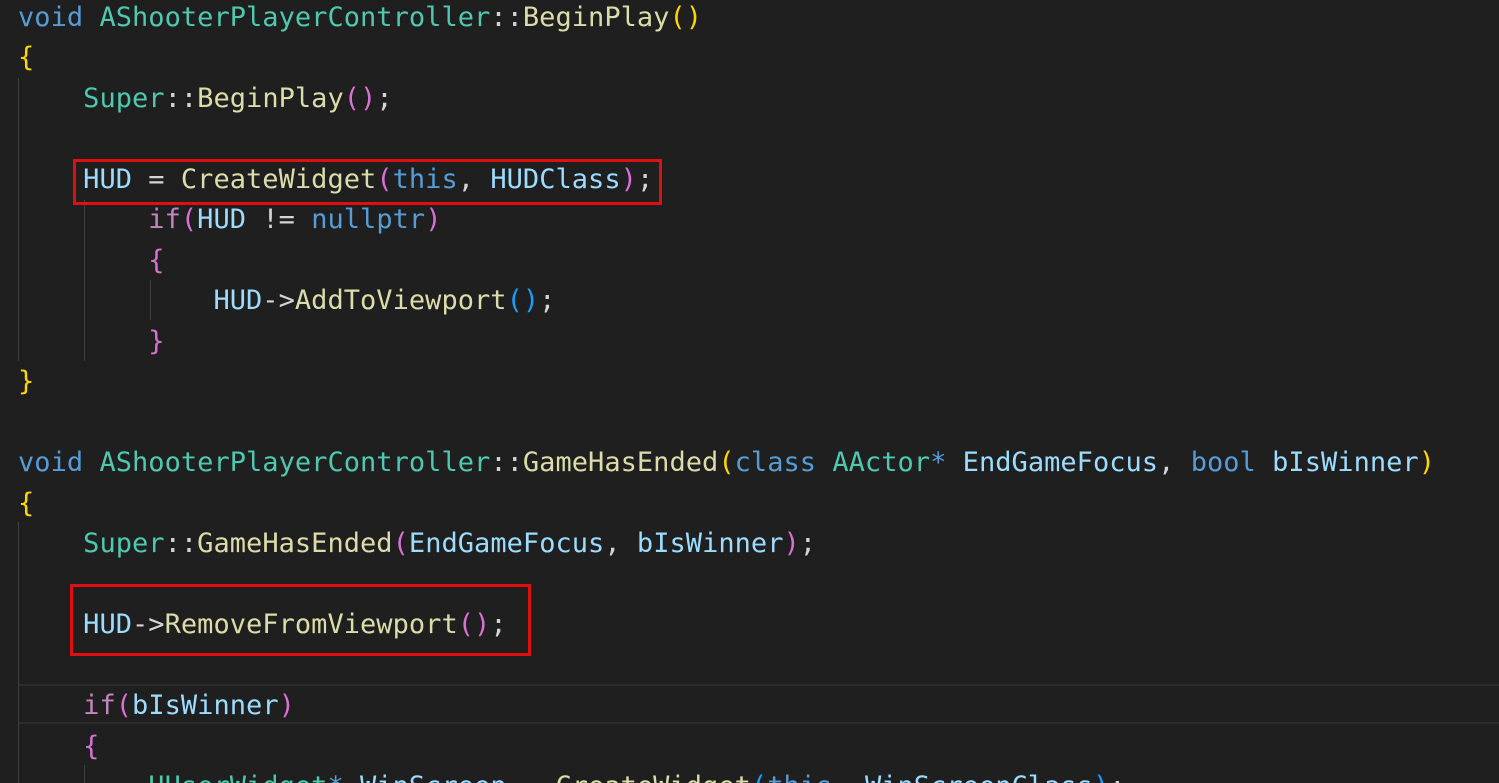  I want to click on code-line-9: }, so click(91, 342).